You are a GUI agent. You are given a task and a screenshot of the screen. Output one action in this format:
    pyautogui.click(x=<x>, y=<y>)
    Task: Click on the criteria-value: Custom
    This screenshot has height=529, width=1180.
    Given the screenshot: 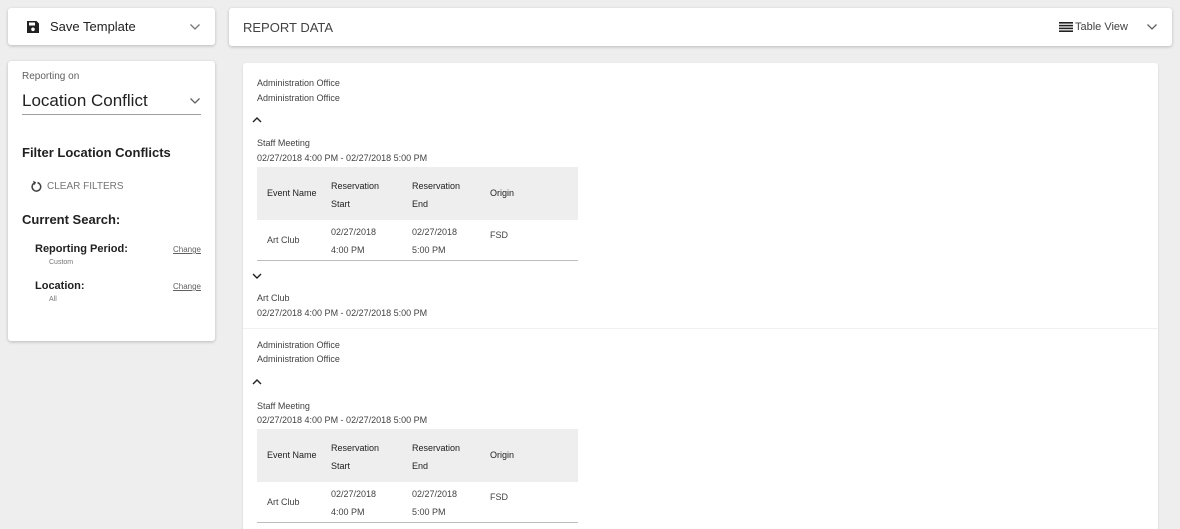 What is the action you would take?
    pyautogui.click(x=61, y=262)
    